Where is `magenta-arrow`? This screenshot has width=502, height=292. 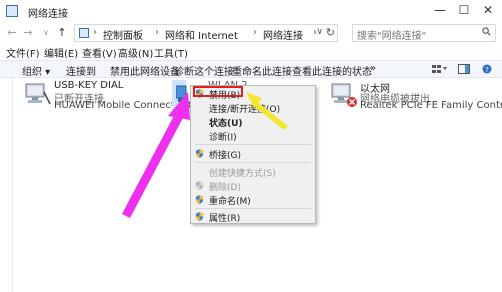
magenta-arrow is located at coordinates (156, 155).